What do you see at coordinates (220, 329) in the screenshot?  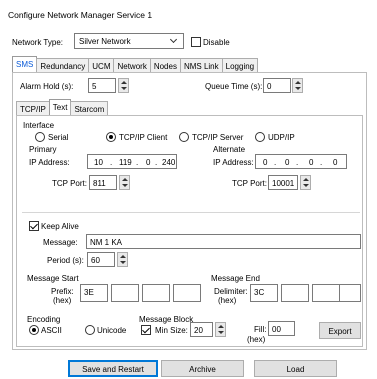 I see `min-size-stepper` at bounding box center [220, 329].